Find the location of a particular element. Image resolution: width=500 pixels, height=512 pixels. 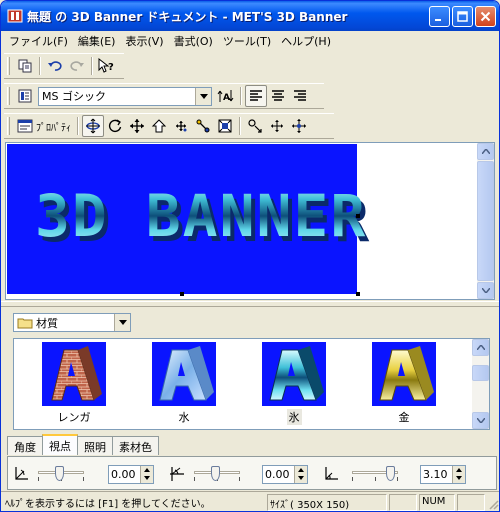

scale-icon is located at coordinates (203, 126).